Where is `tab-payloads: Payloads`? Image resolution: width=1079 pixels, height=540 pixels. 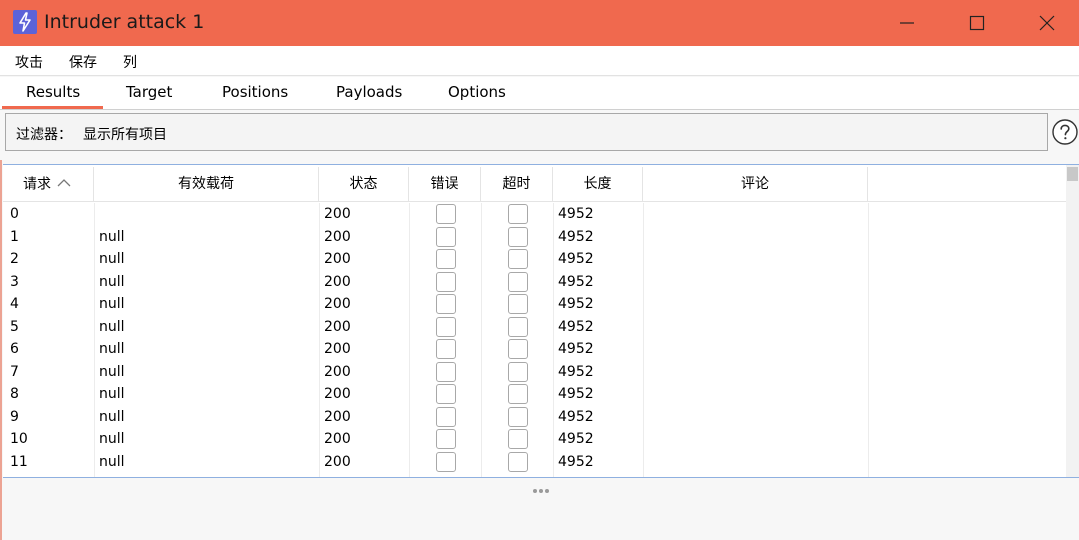 tab-payloads: Payloads is located at coordinates (369, 92).